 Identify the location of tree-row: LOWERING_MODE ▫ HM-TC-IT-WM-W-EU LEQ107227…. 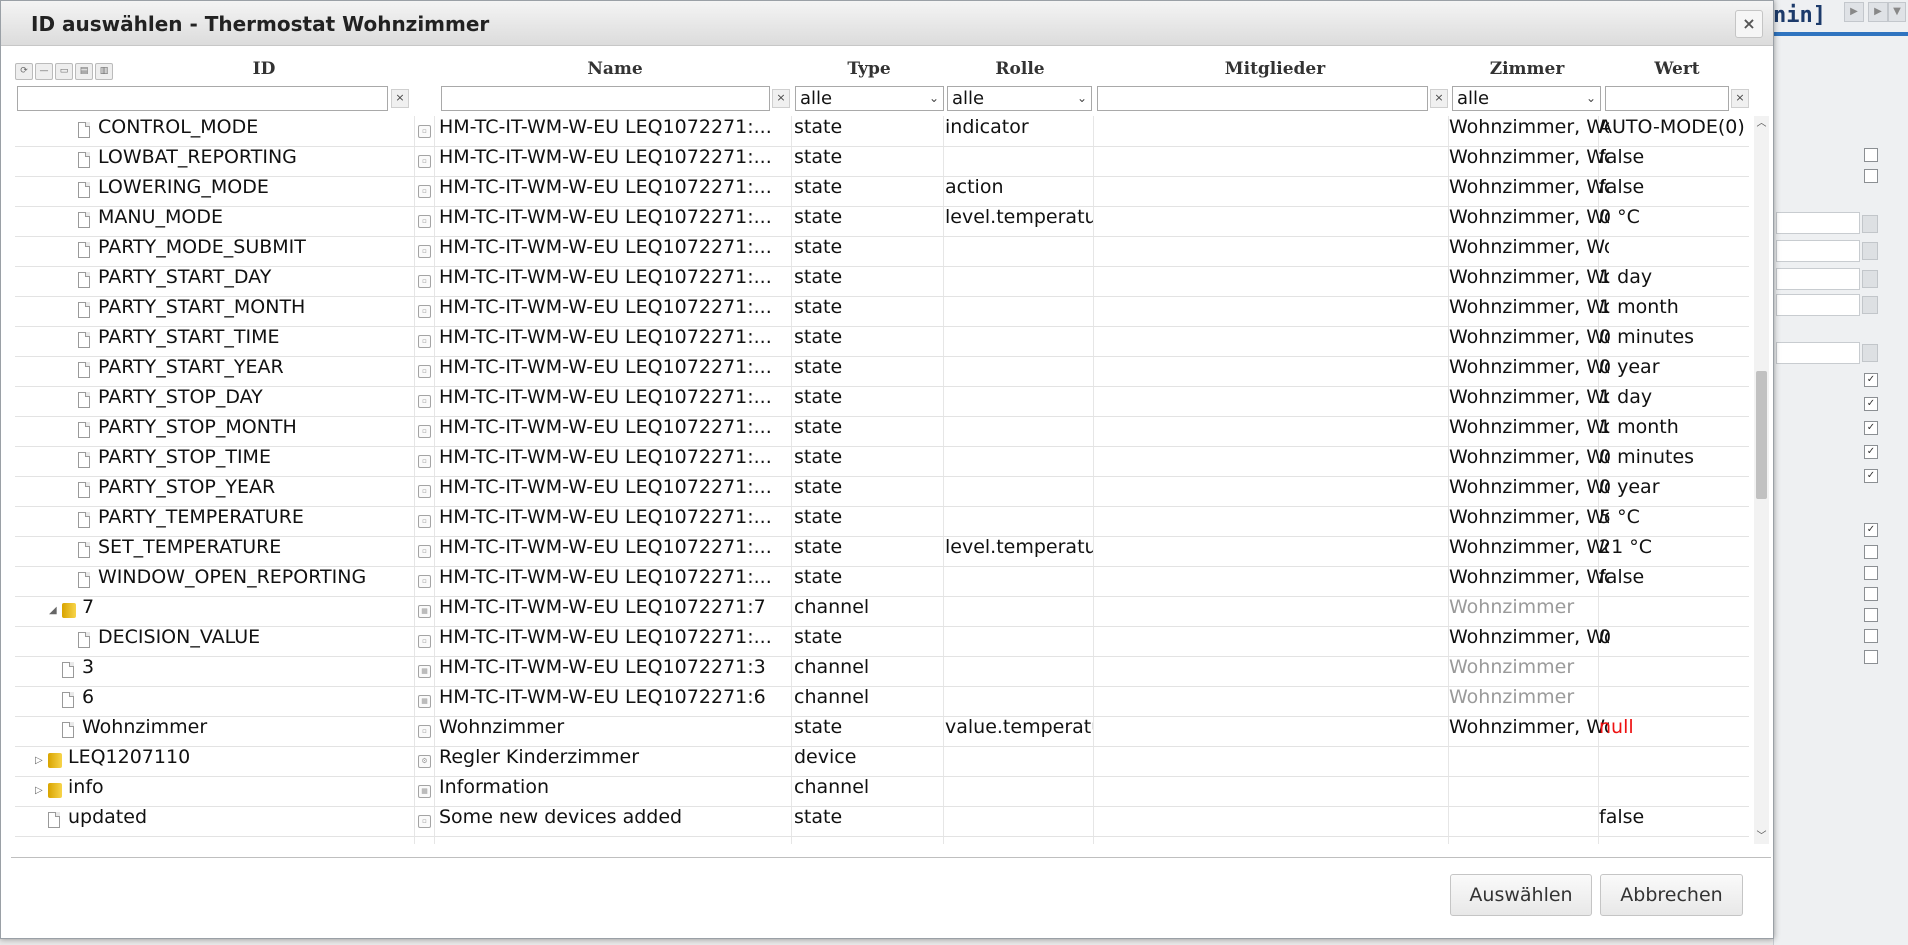
(882, 191).